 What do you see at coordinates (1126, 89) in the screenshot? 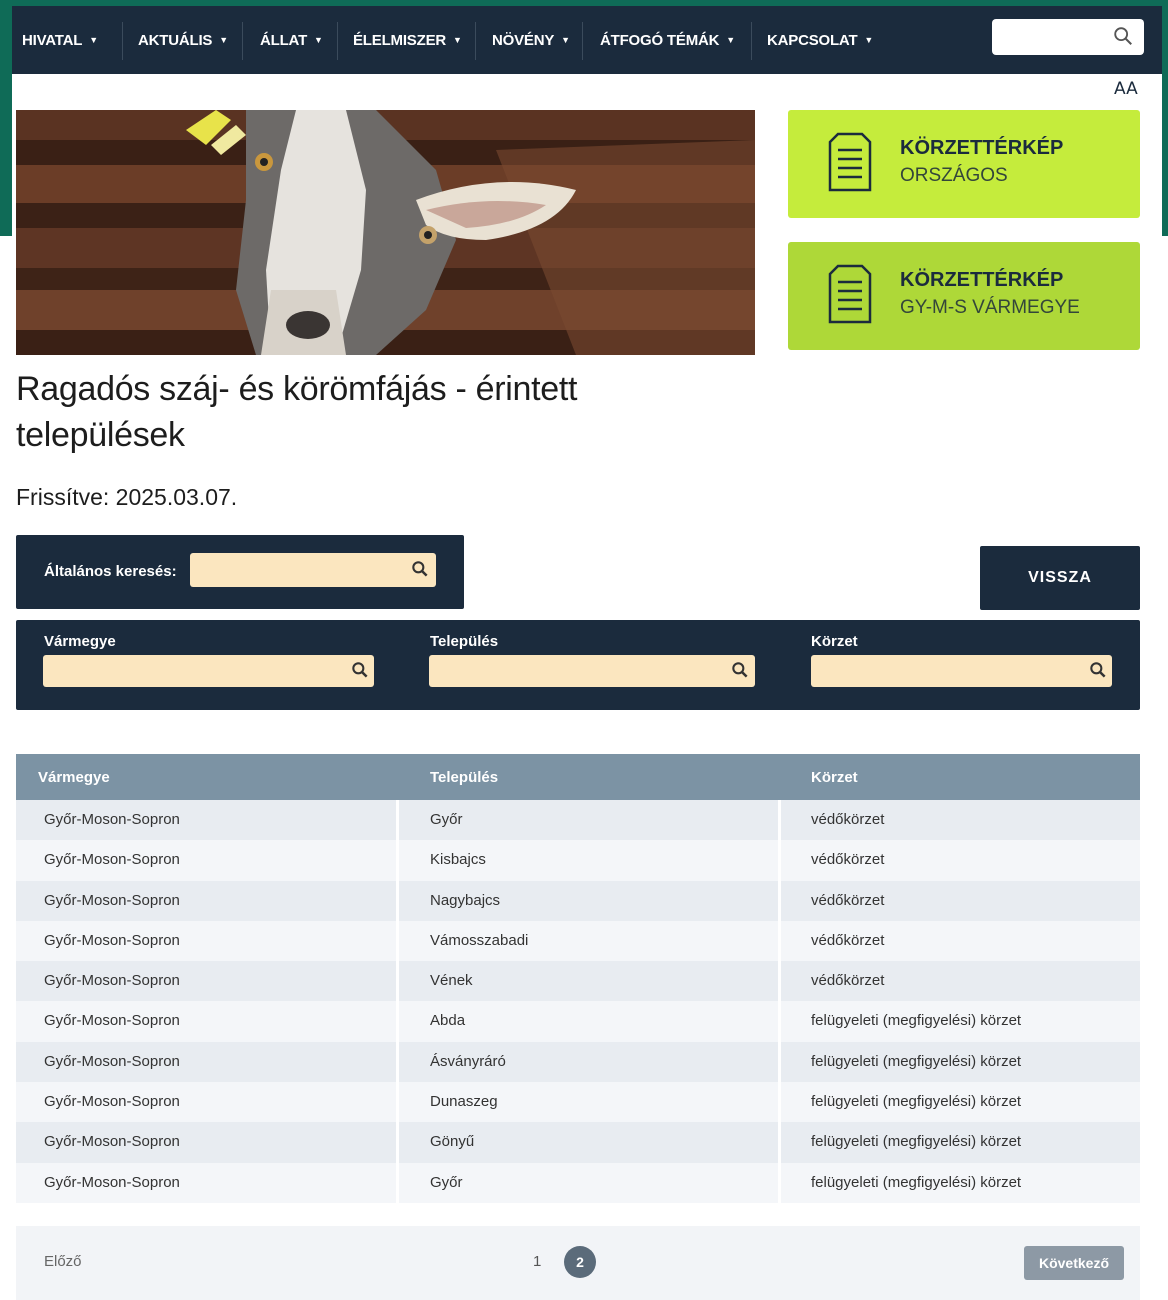
I see `font-size-toggle: AA` at bounding box center [1126, 89].